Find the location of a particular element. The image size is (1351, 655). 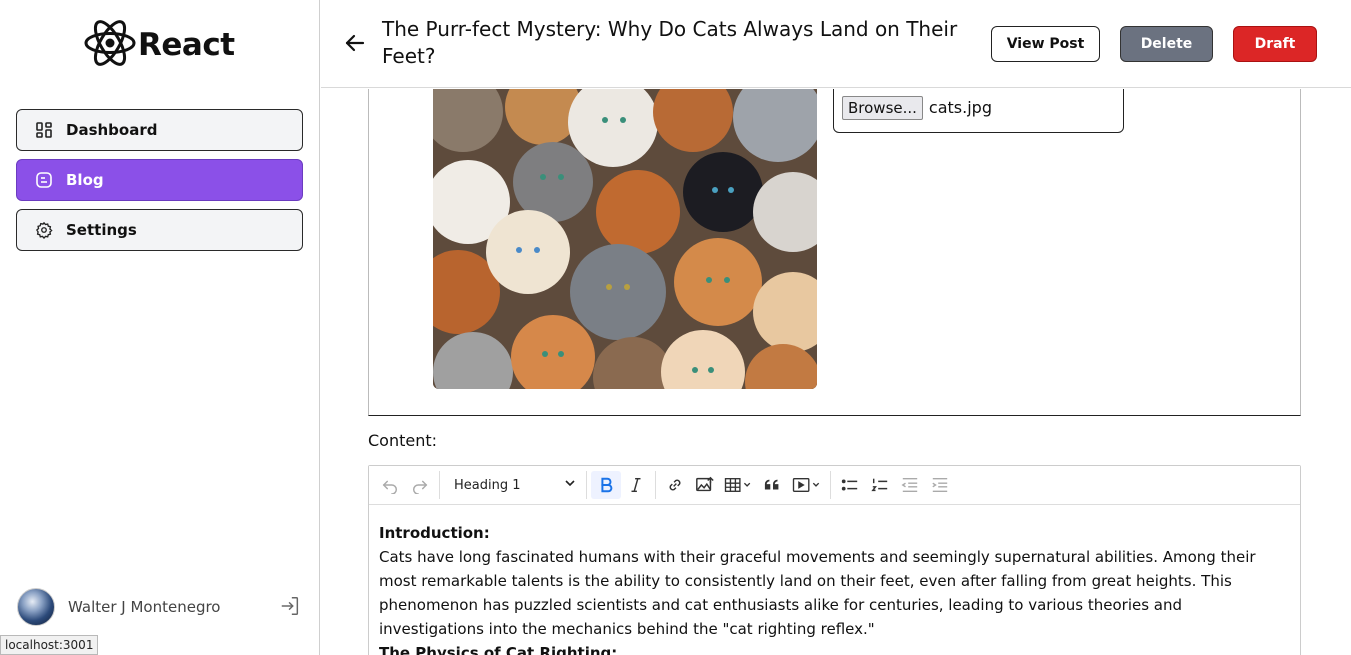

link-icon is located at coordinates (675, 485).